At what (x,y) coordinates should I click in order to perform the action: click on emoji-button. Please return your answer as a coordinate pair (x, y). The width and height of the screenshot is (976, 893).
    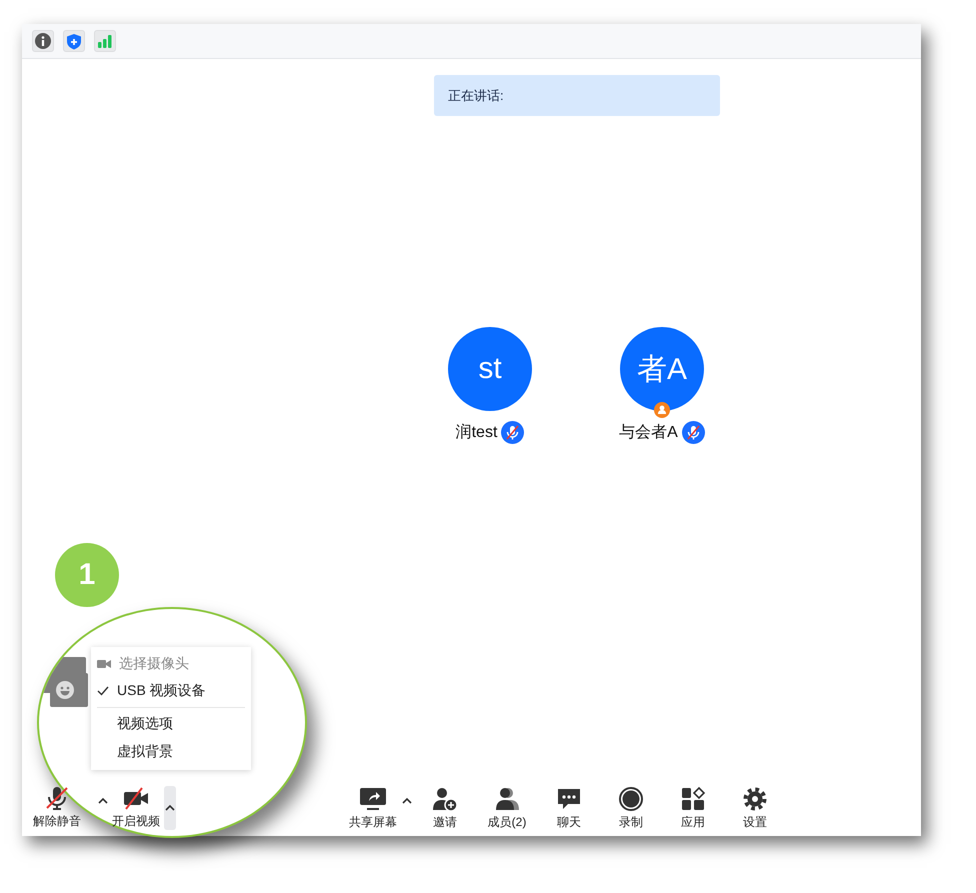
    Looking at the image, I should click on (69, 690).